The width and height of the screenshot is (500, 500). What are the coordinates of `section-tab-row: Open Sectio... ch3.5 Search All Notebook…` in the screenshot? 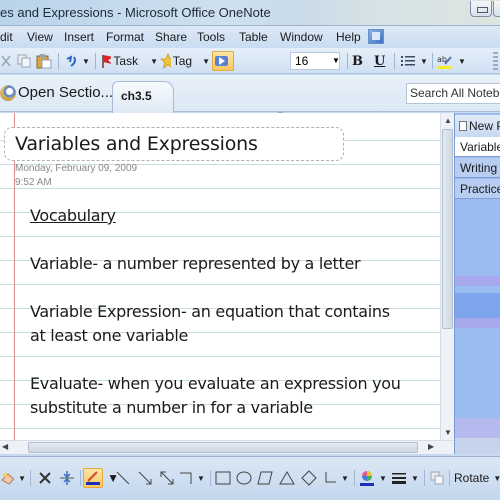 It's located at (250, 94).